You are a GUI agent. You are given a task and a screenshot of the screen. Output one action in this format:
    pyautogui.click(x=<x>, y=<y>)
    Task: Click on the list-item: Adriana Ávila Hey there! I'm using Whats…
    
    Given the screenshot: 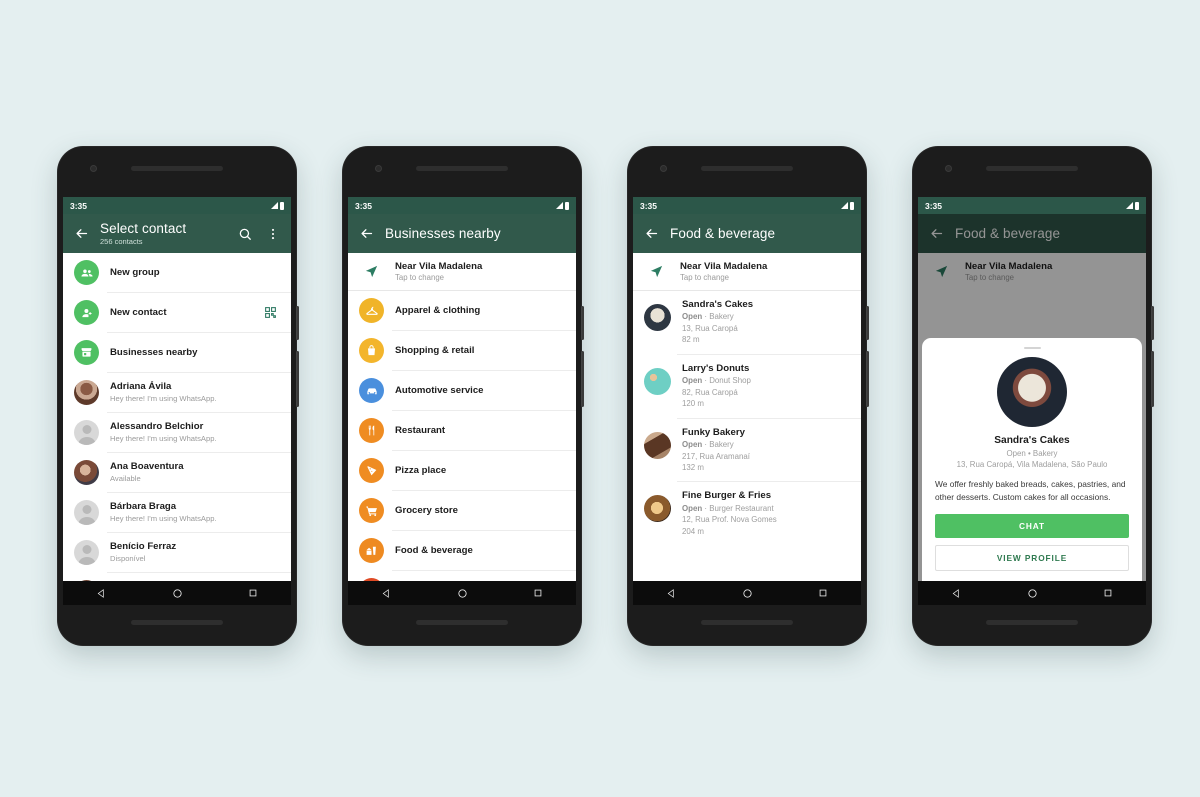 What is the action you would take?
    pyautogui.click(x=177, y=392)
    